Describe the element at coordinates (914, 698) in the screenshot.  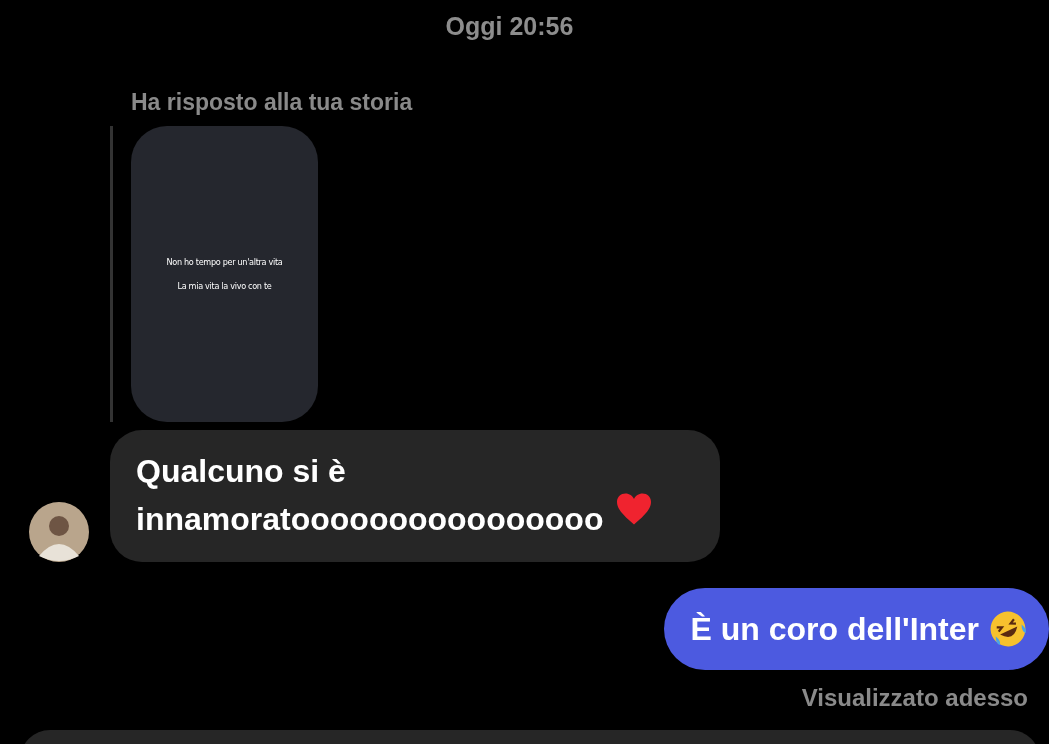
I see `seen-status: Visualizzato adesso` at that location.